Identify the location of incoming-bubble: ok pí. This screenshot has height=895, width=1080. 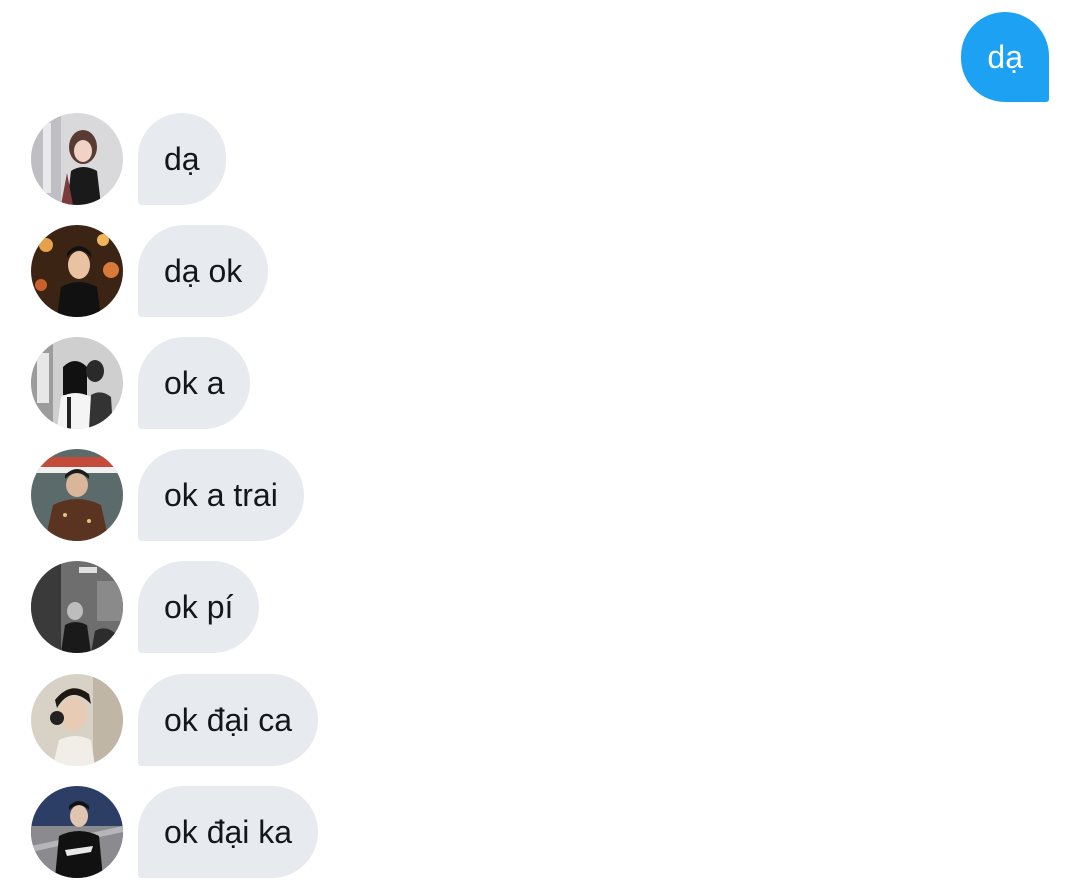
(199, 607).